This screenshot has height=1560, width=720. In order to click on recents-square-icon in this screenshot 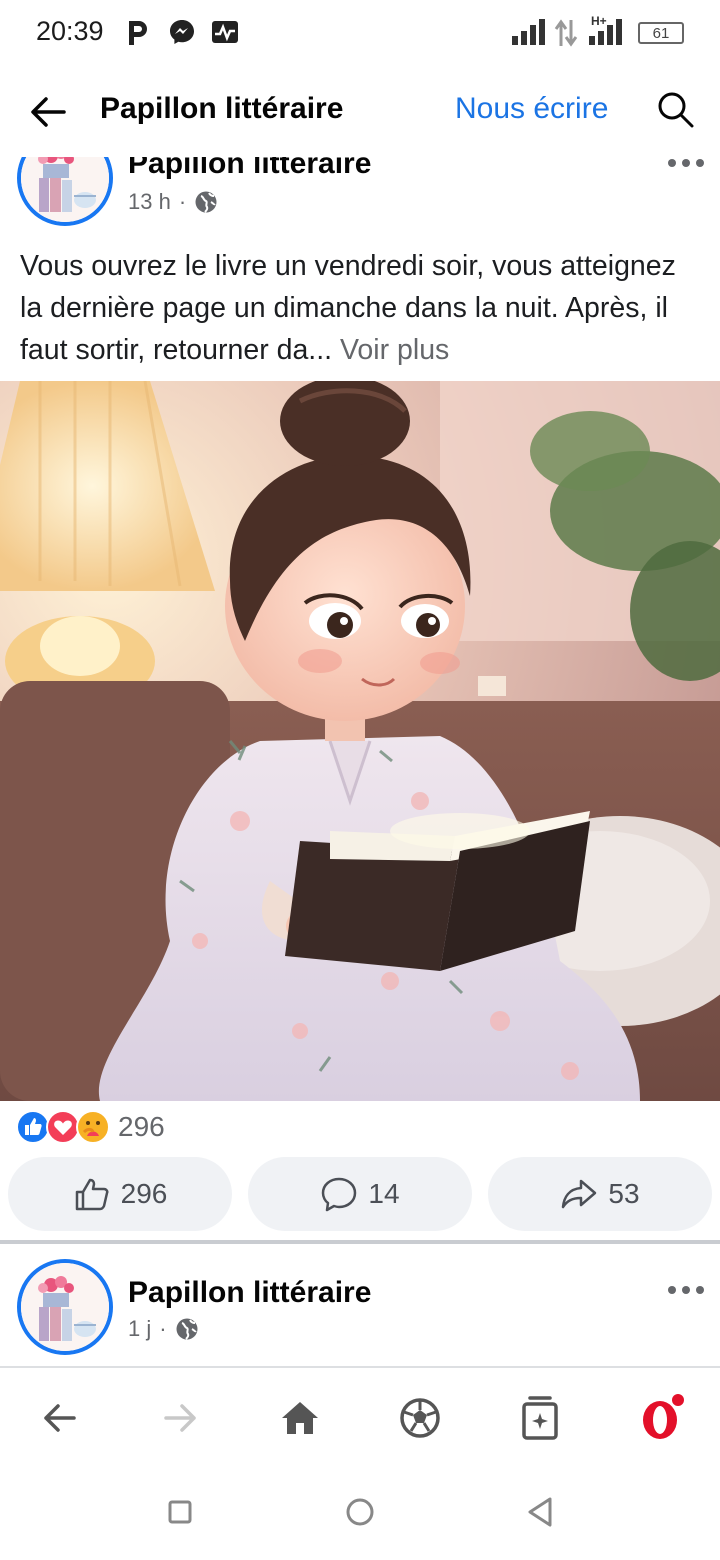, I will do `click(180, 1512)`.